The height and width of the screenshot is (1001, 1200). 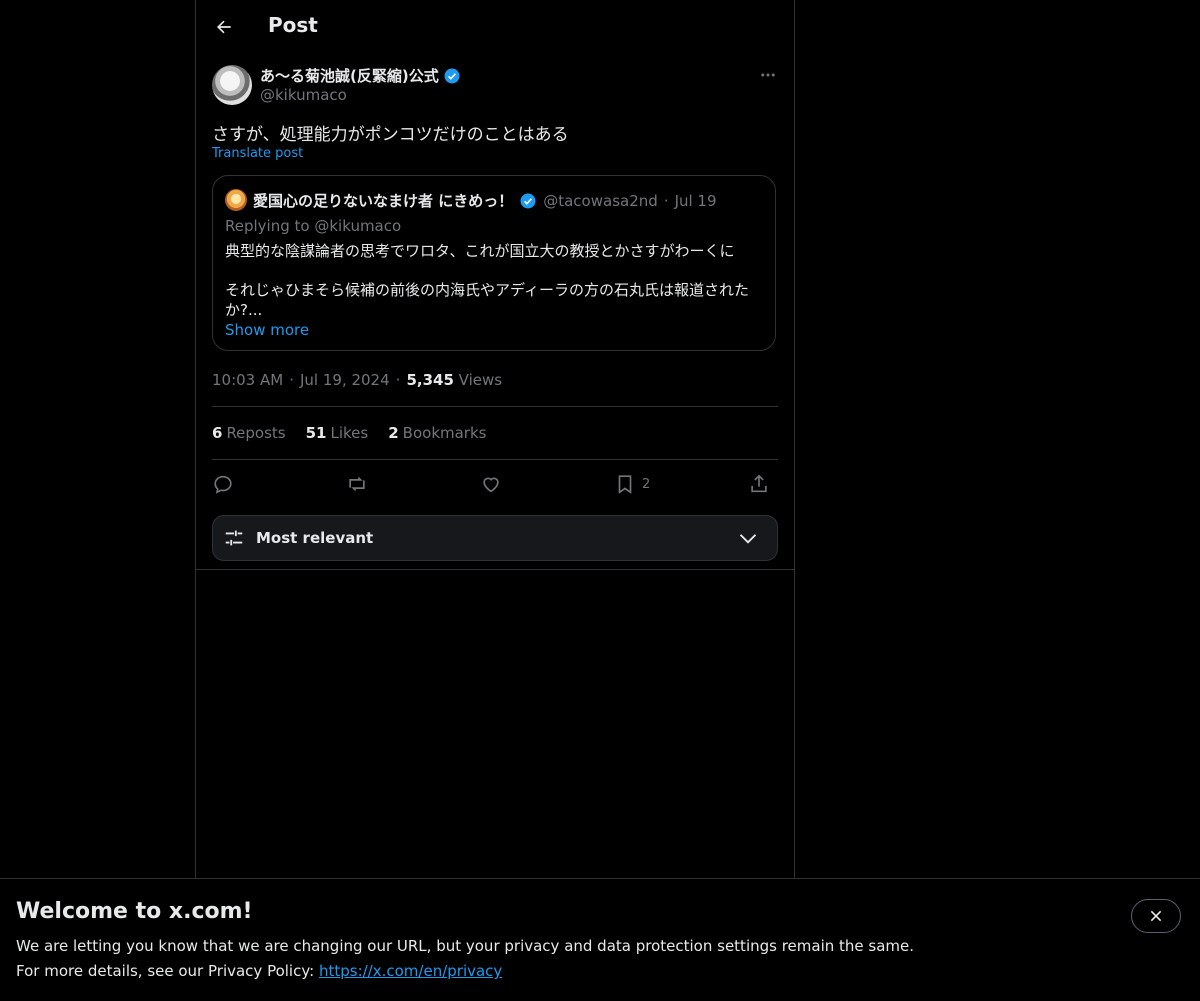 I want to click on share-button, so click(x=759, y=484).